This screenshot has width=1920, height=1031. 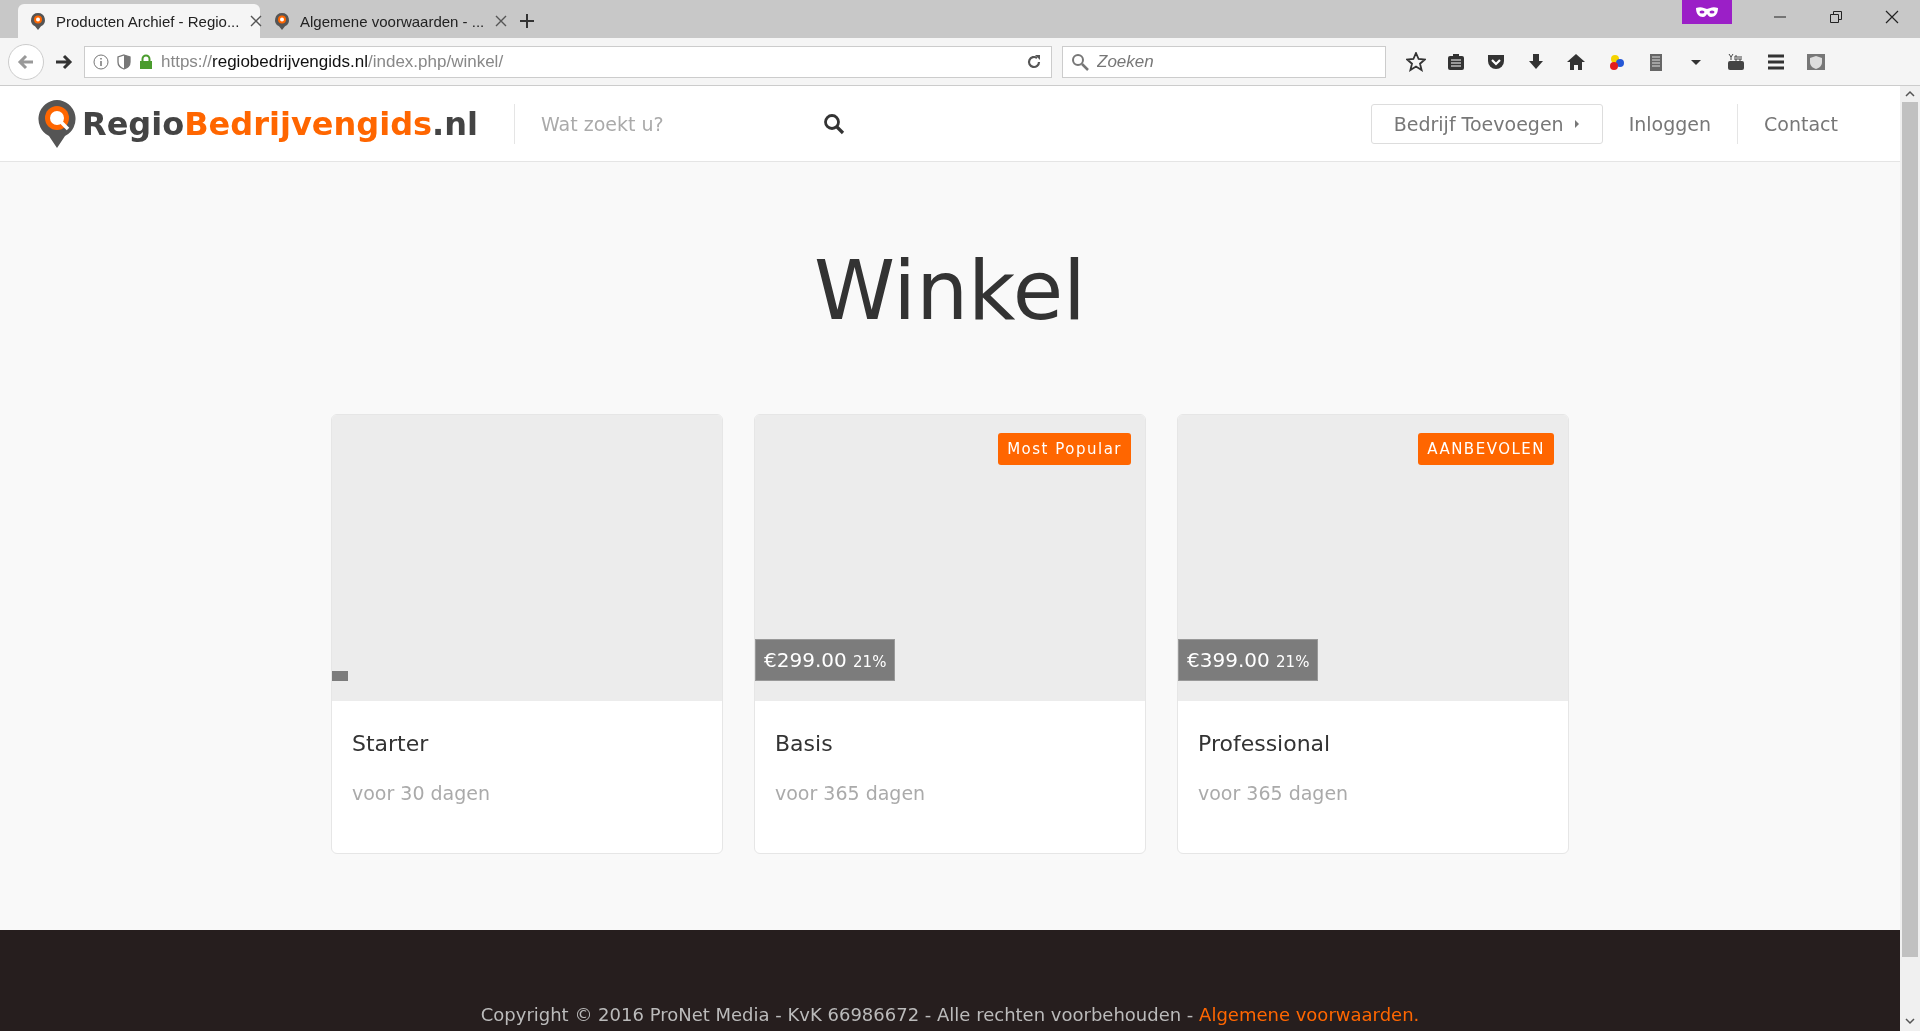 I want to click on product-duration: voor 30 dagen, so click(x=422, y=793).